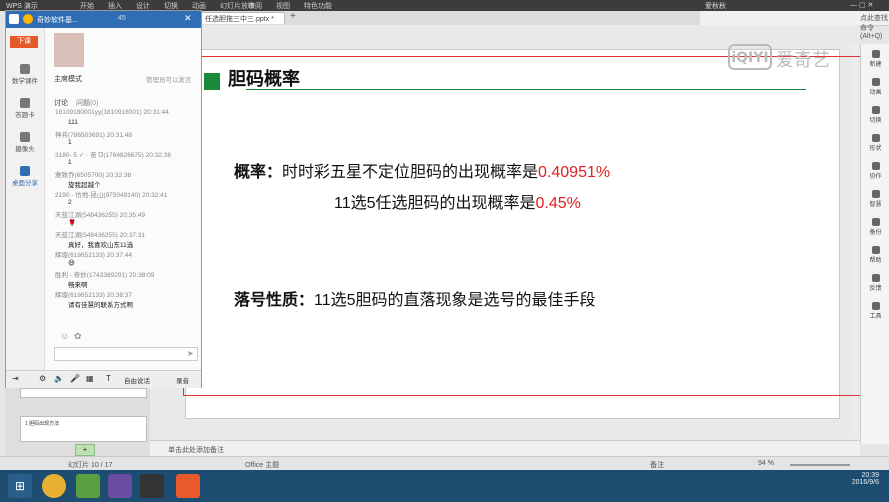  I want to click on desktop-share-icon, so click(25, 171).